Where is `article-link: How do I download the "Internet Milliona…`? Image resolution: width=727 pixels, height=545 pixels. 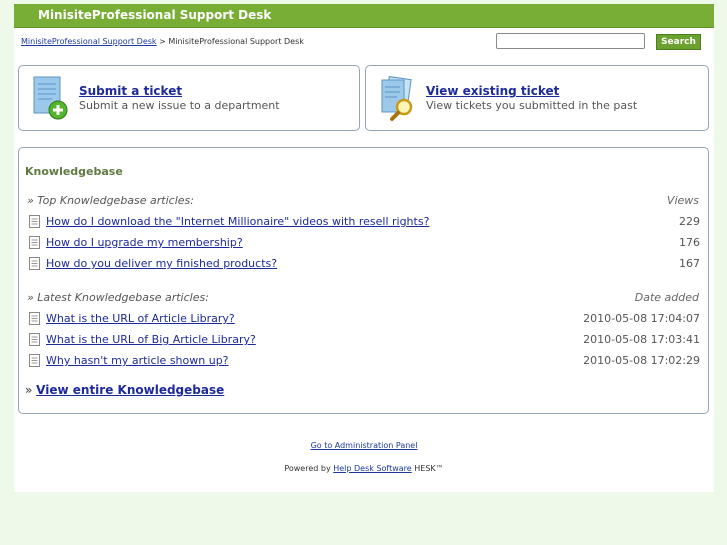 article-link: How do I download the "Internet Milliona… is located at coordinates (237, 221).